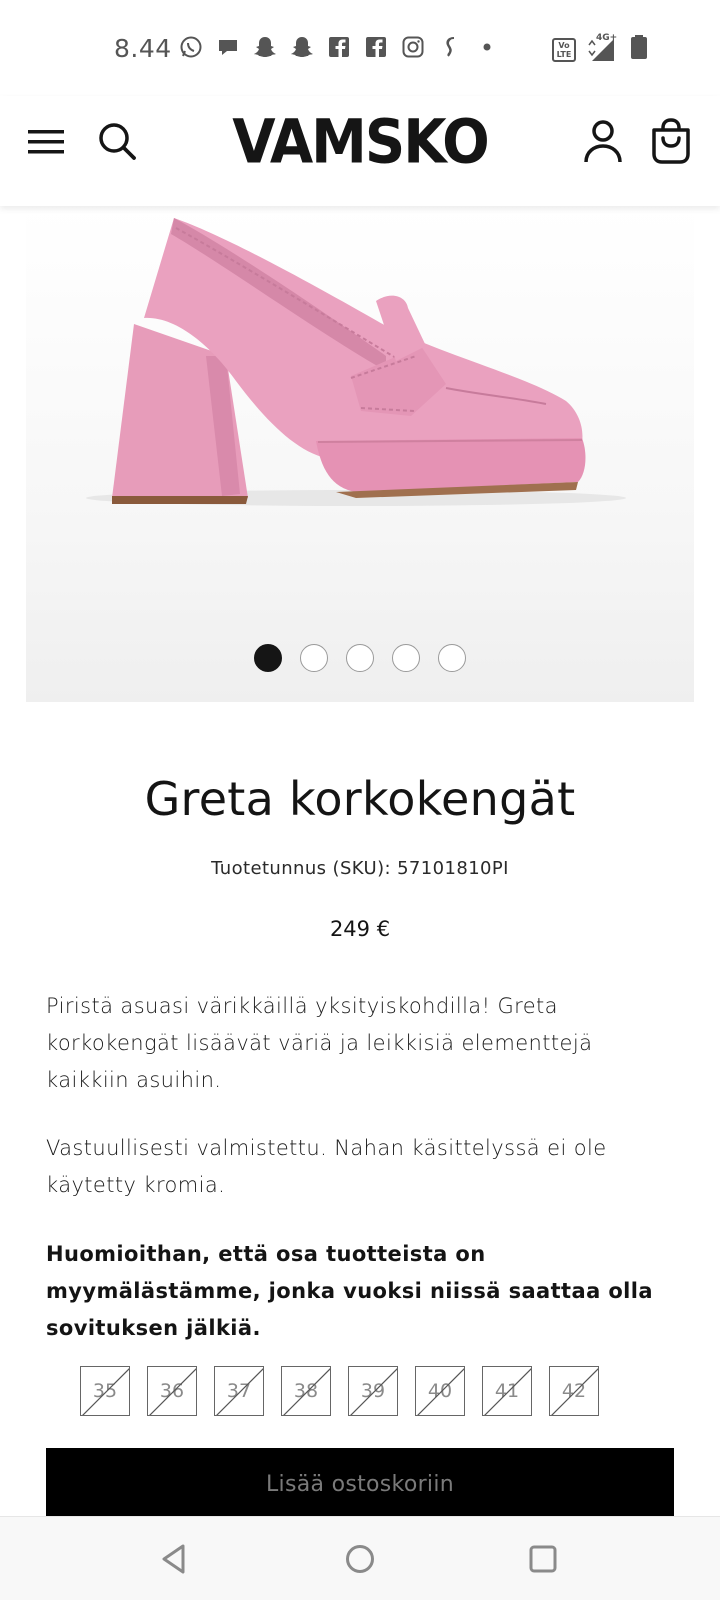 The height and width of the screenshot is (1600, 720). I want to click on android-navigation-bar, so click(360, 1558).